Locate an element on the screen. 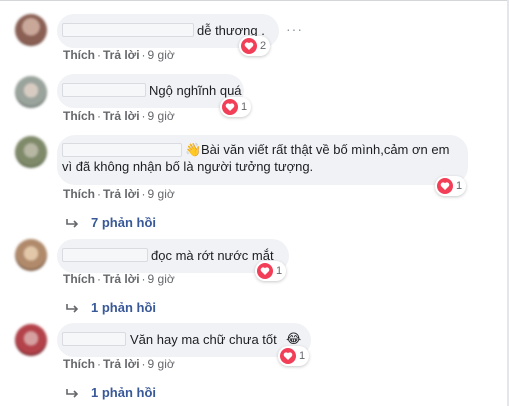  comment-bubble: đọc mà rớt nước mắt is located at coordinates (173, 256).